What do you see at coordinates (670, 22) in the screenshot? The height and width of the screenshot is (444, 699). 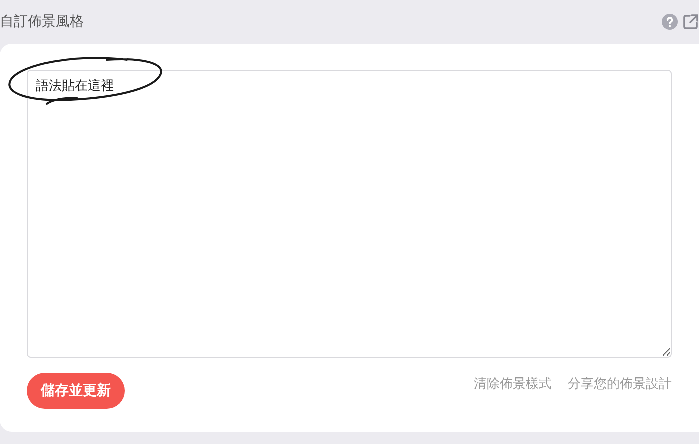 I see `help-icon` at bounding box center [670, 22].